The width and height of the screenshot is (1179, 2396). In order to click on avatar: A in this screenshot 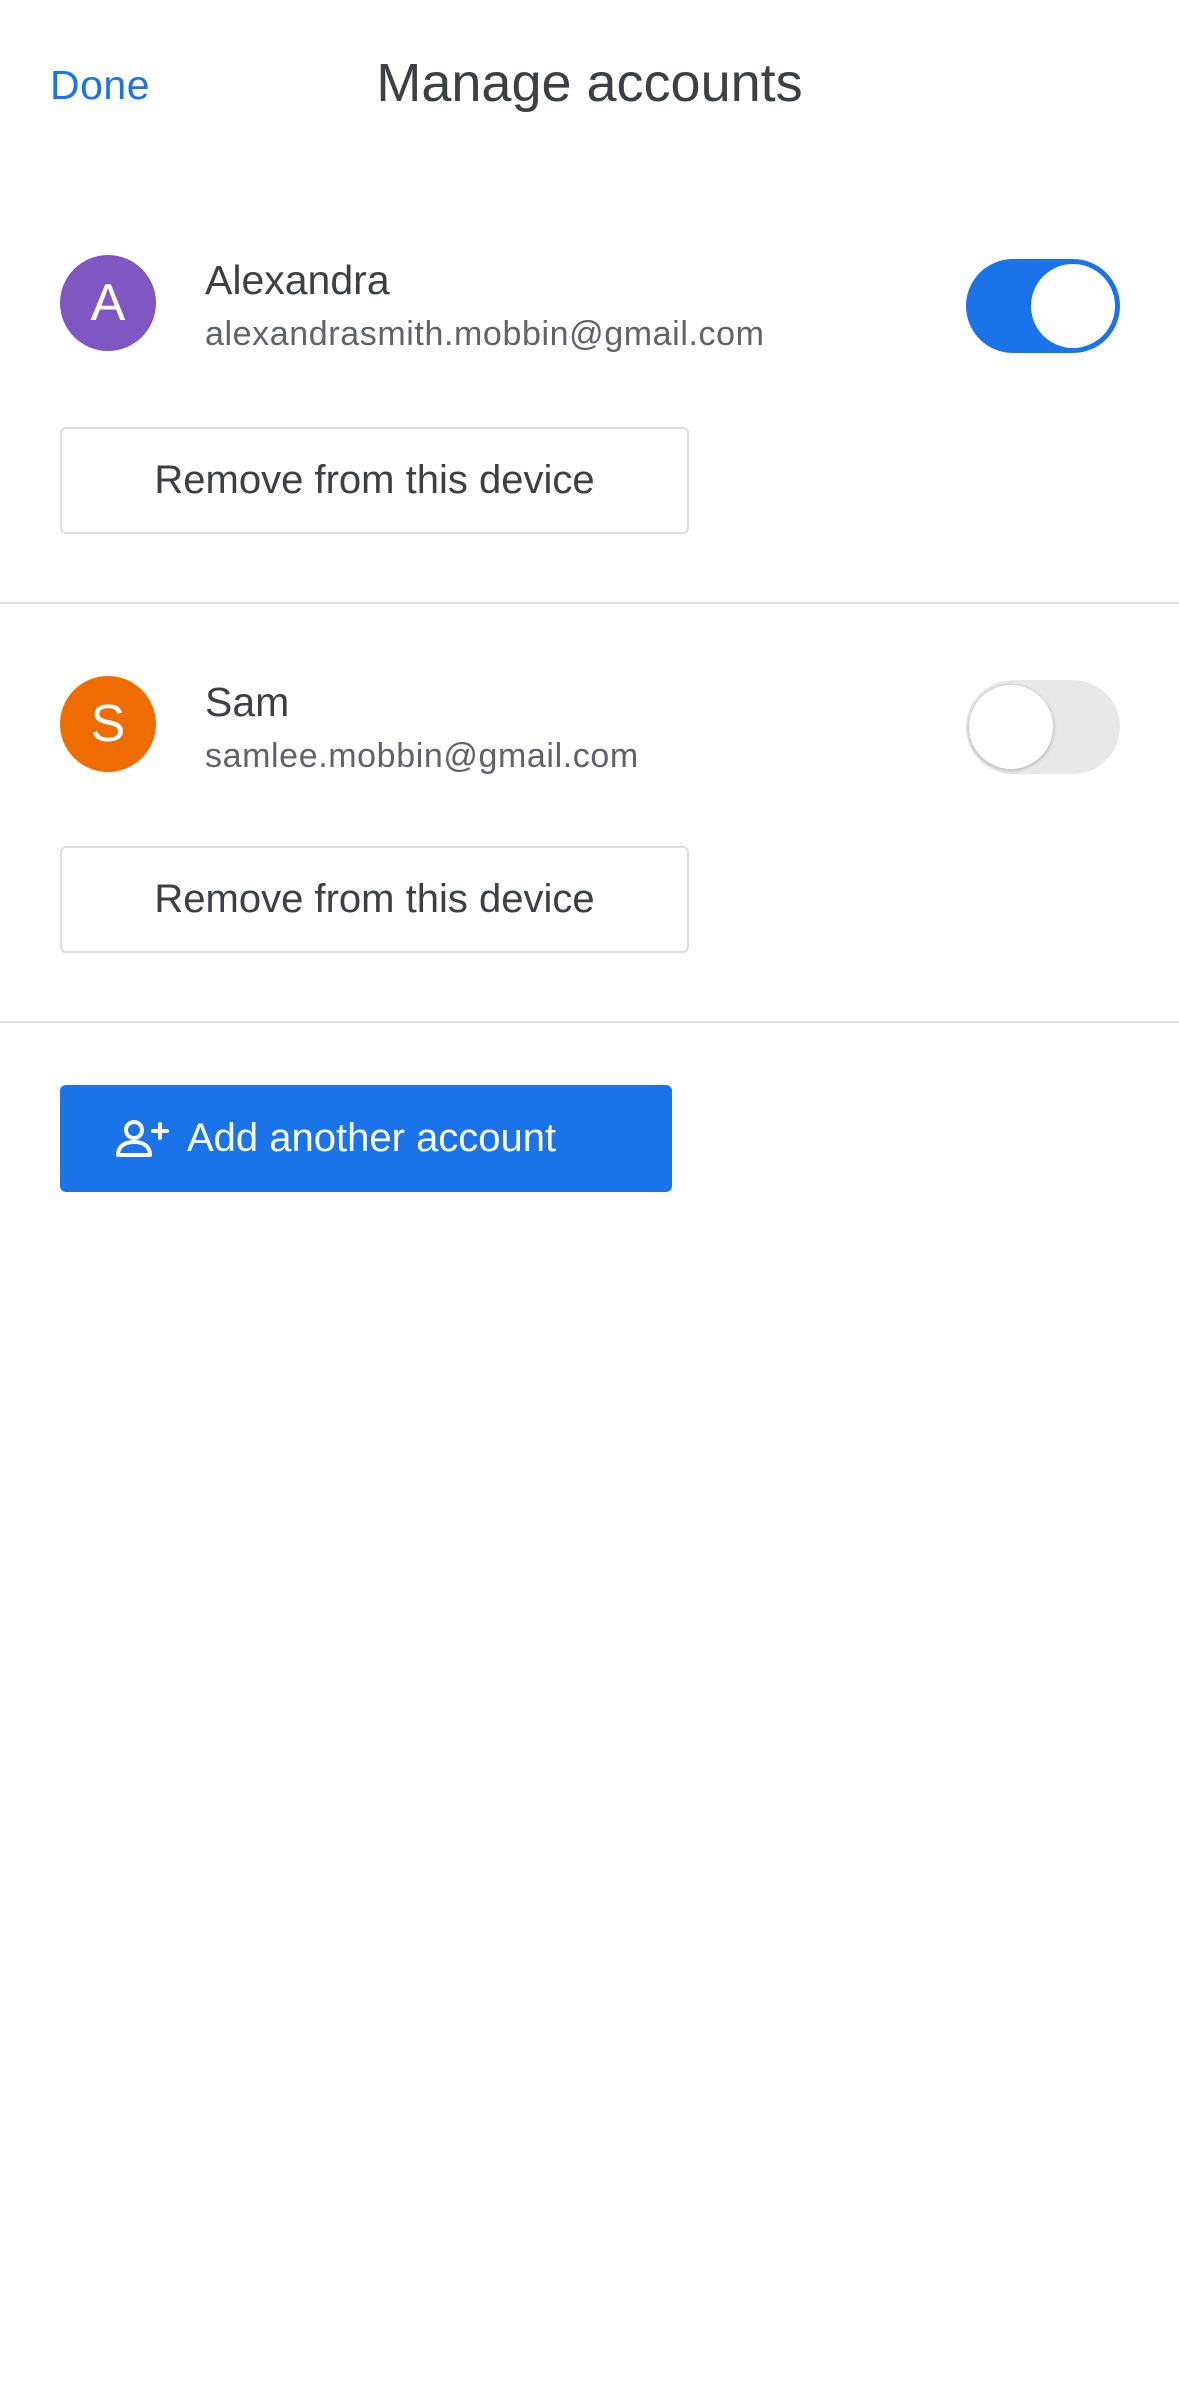, I will do `click(108, 303)`.